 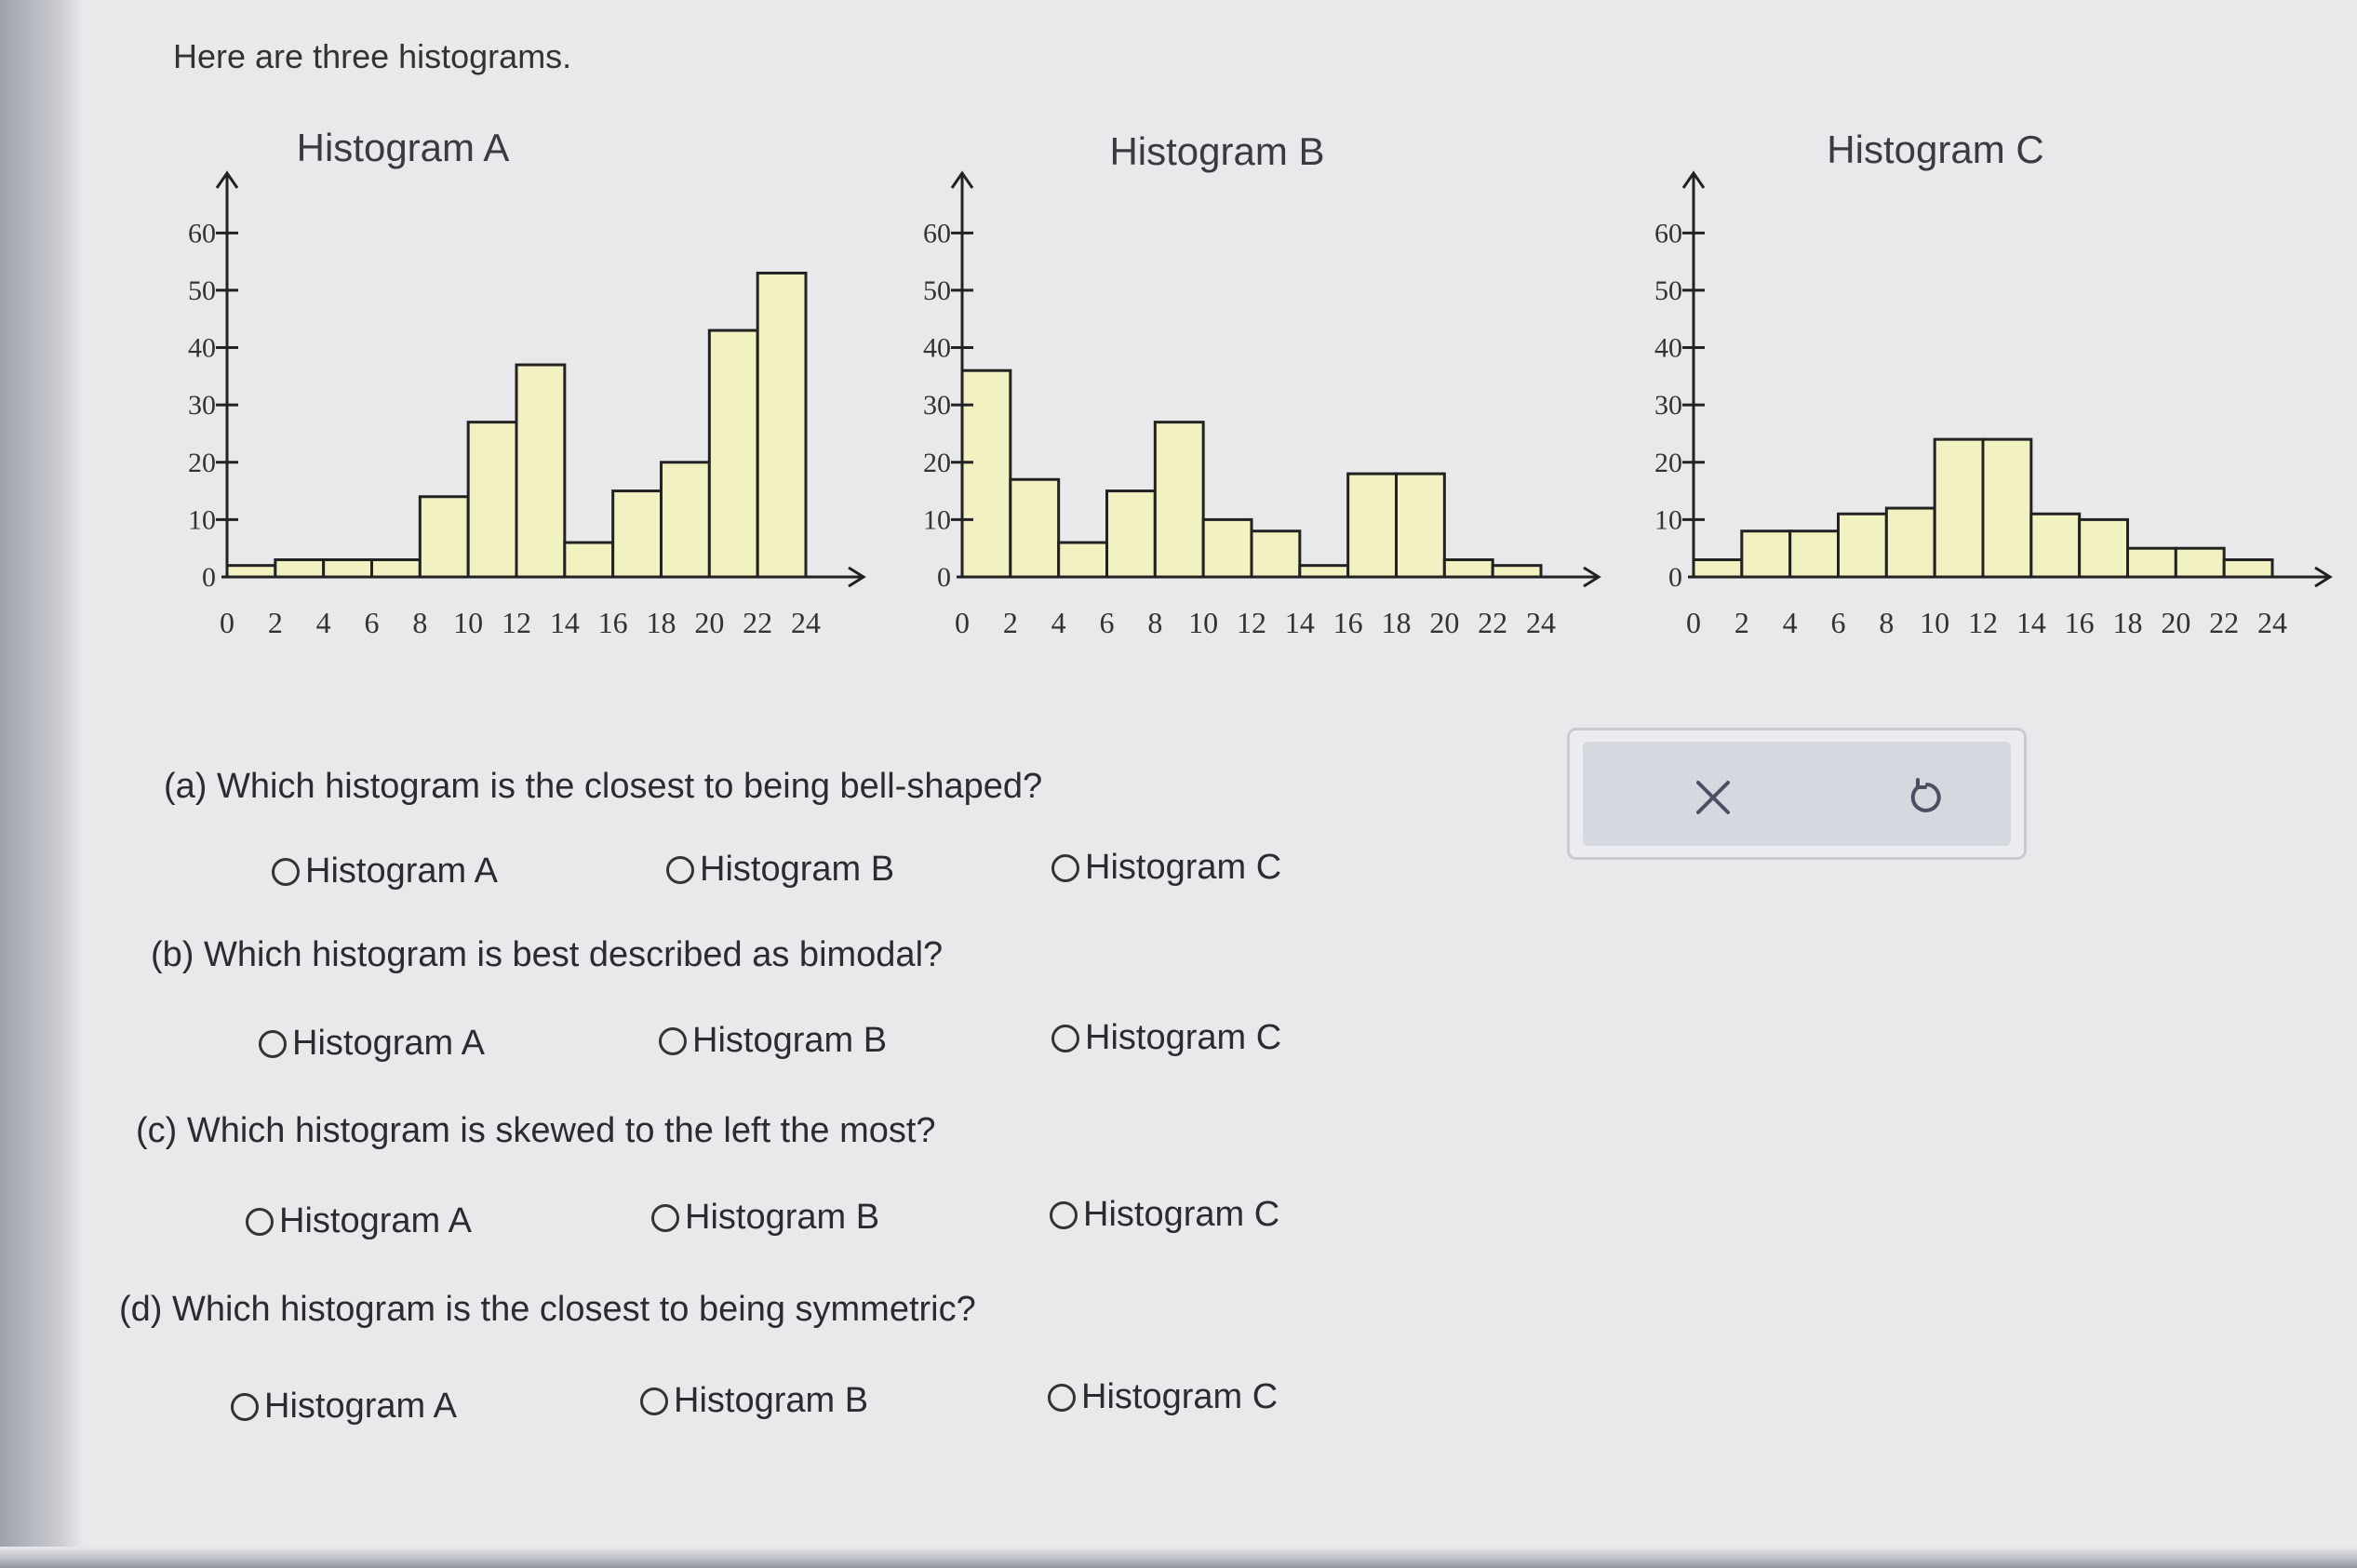 What do you see at coordinates (359, 1221) in the screenshot?
I see `option-c-histogram-a: Histogram A` at bounding box center [359, 1221].